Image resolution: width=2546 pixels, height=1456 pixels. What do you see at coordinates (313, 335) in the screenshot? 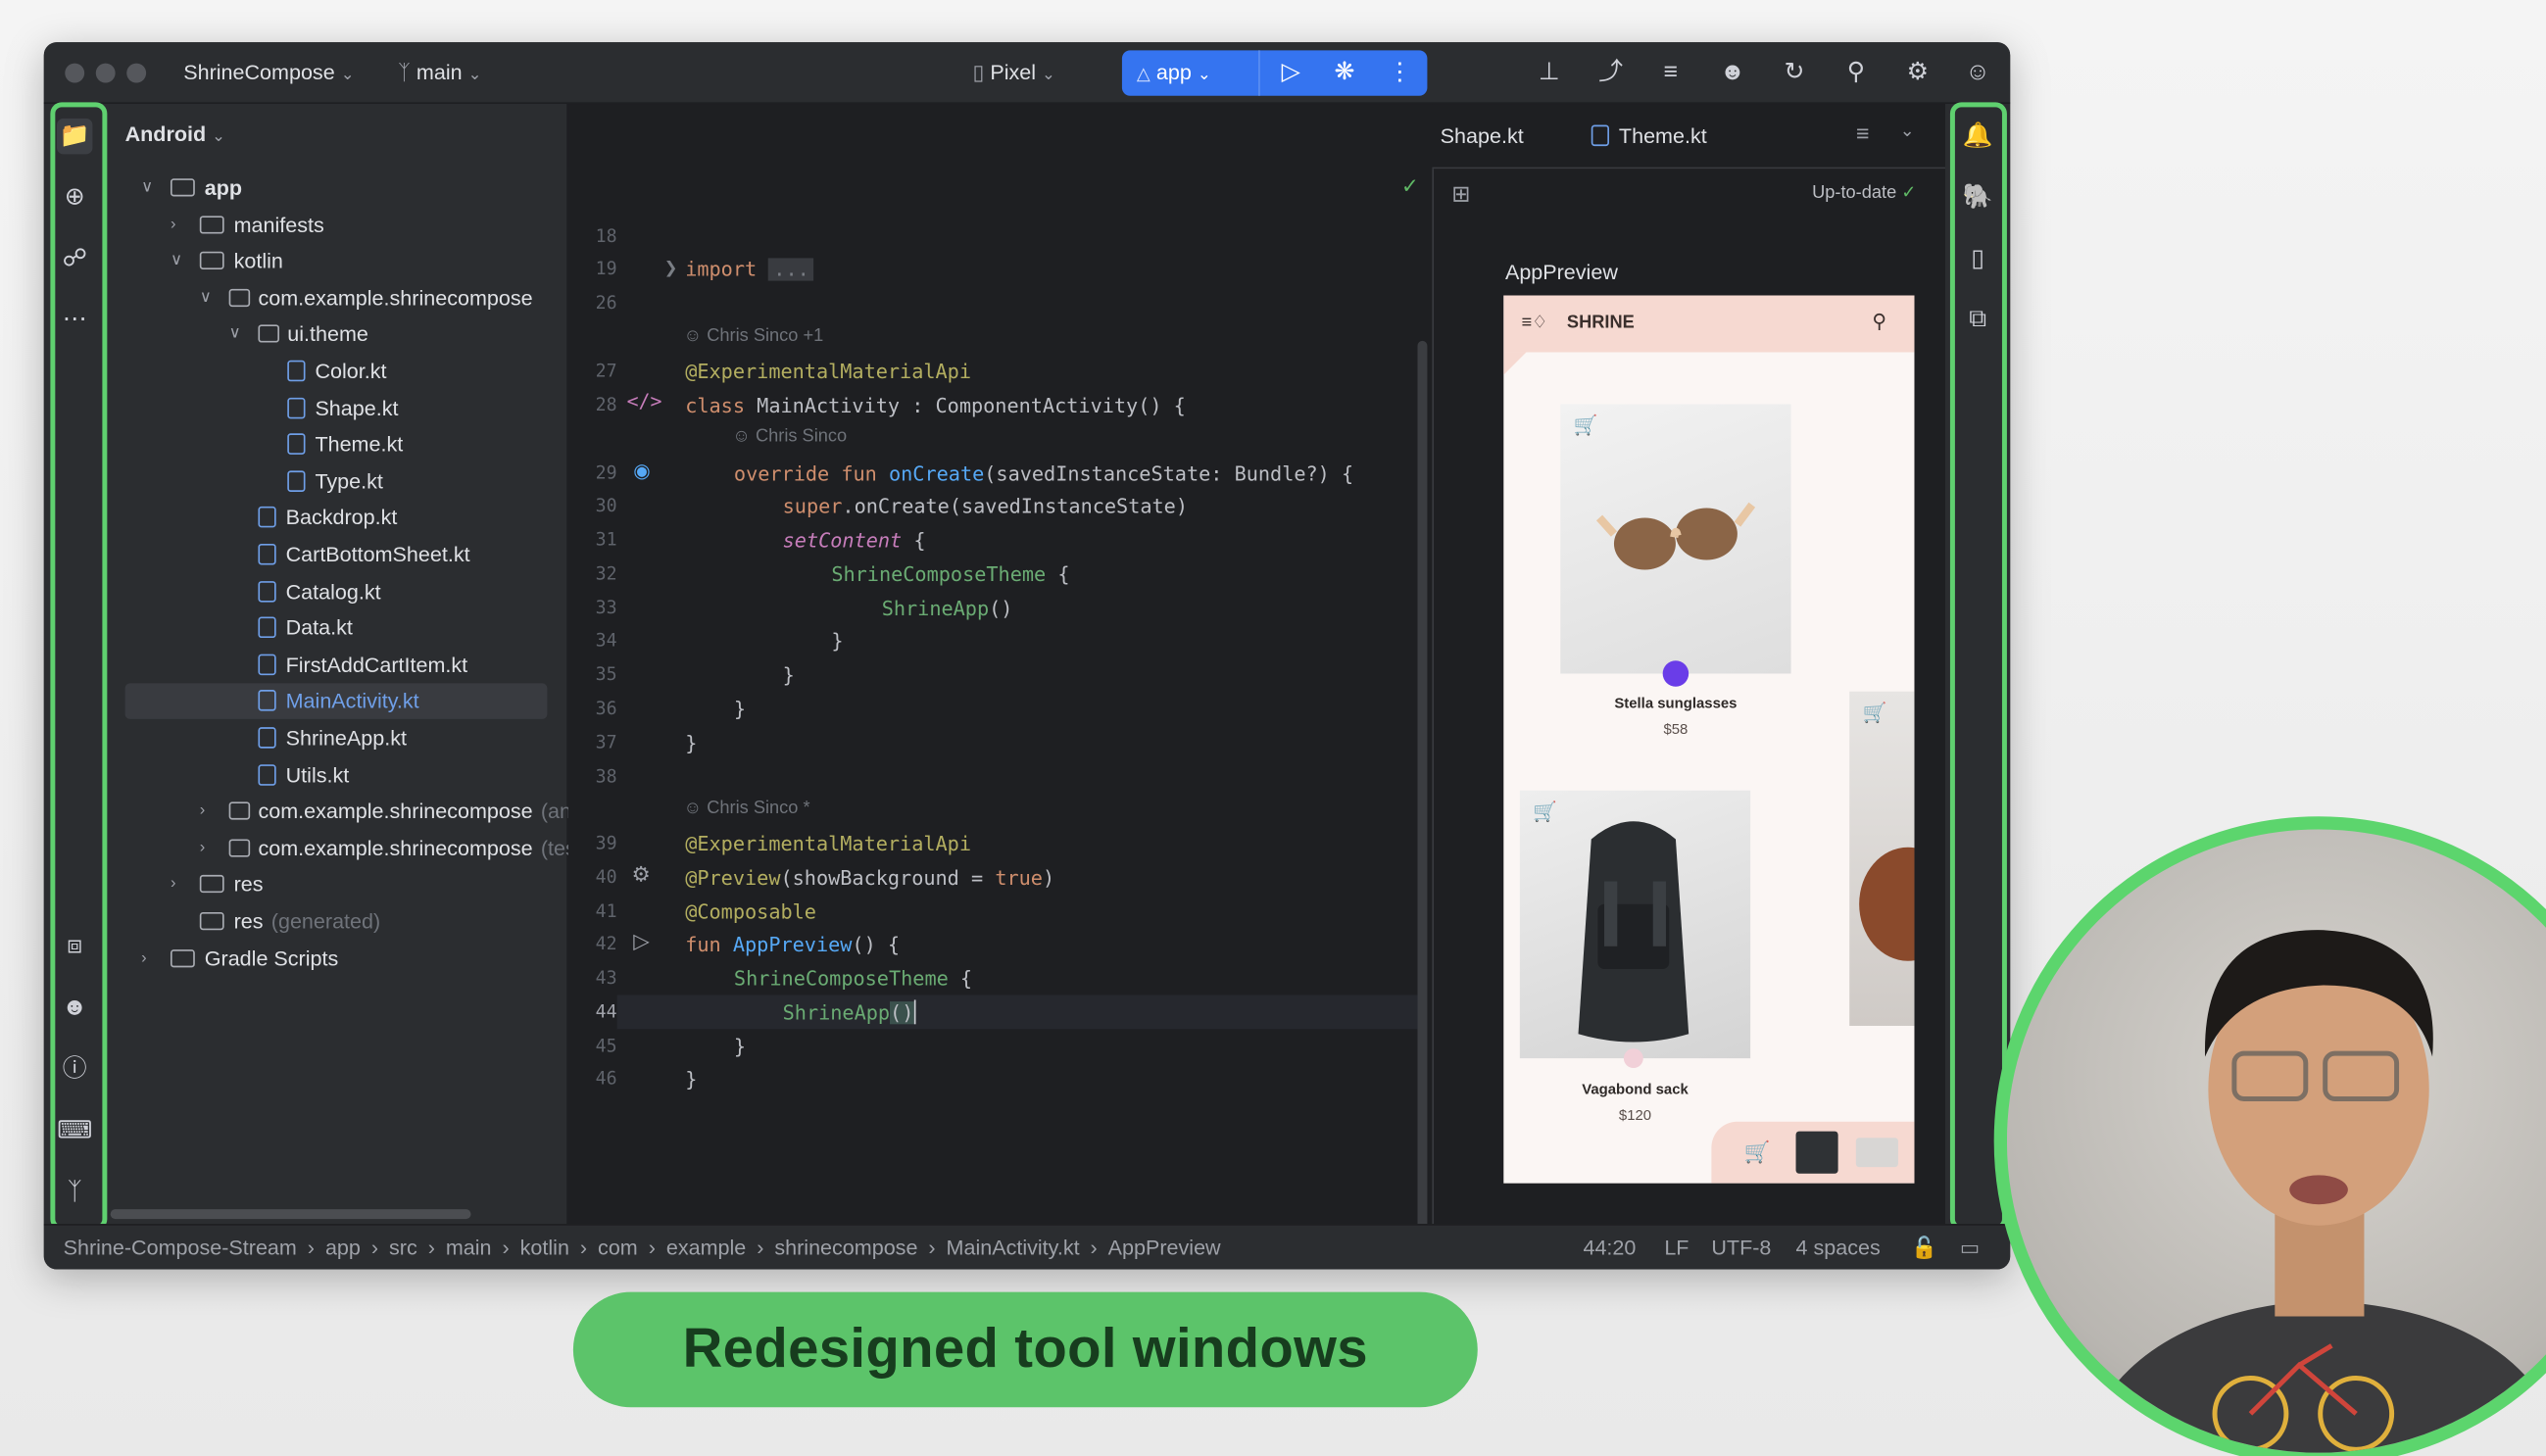
I see `folder-tree-item: ui.theme` at bounding box center [313, 335].